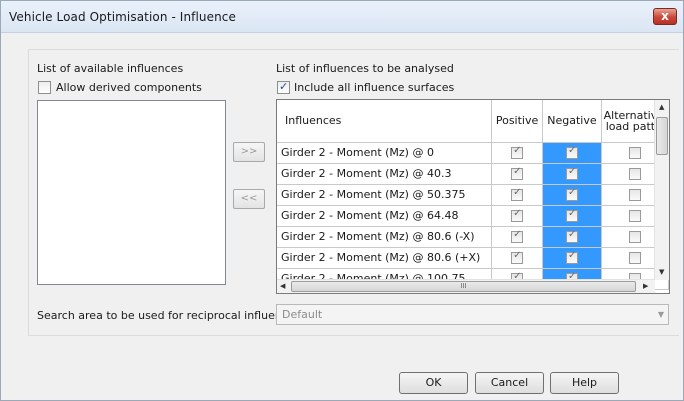 The image size is (684, 401). I want to click on column-header-influences: Influences, so click(384, 121).